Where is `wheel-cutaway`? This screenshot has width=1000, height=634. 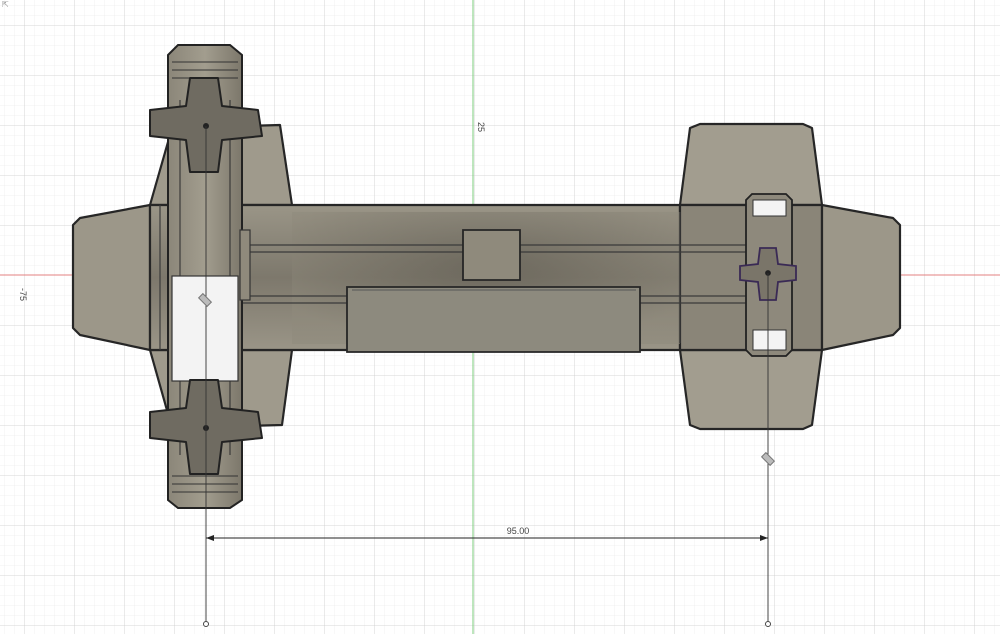
wheel-cutaway is located at coordinates (205, 328).